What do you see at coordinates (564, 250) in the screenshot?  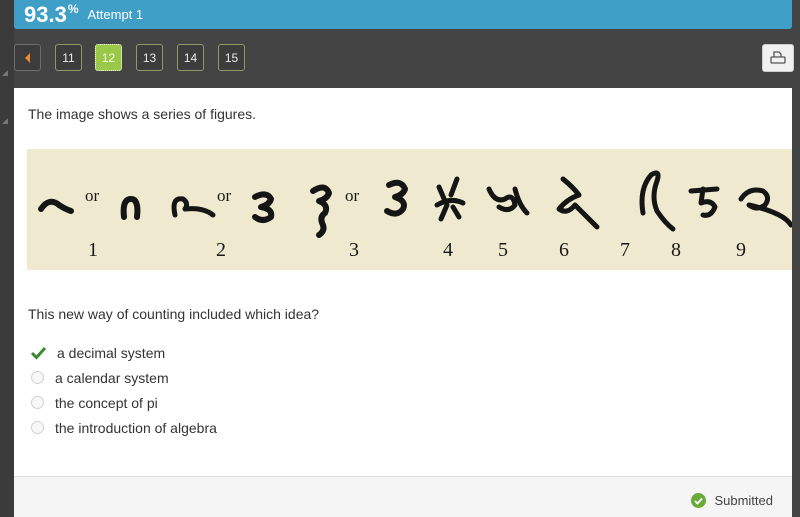 I see `numeral-label-6: 6` at bounding box center [564, 250].